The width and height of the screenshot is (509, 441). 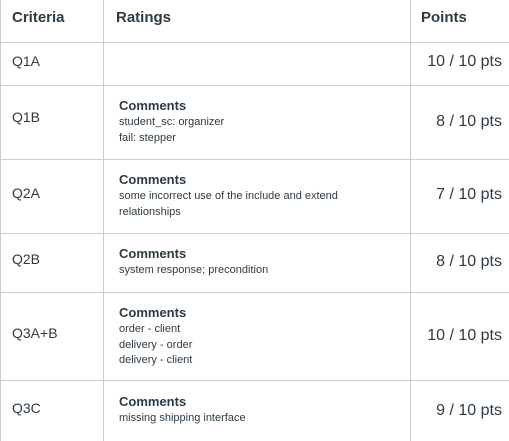 What do you see at coordinates (444, 17) in the screenshot?
I see `points-header: Points` at bounding box center [444, 17].